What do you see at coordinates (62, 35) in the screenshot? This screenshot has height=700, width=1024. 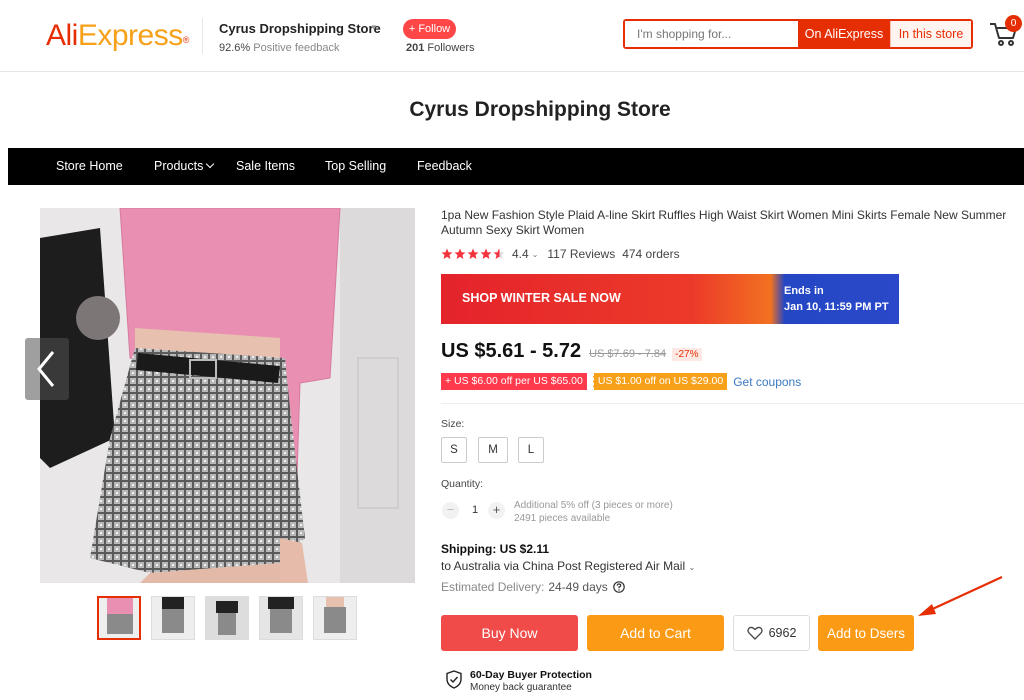 I see `logo-ali: Ali` at bounding box center [62, 35].